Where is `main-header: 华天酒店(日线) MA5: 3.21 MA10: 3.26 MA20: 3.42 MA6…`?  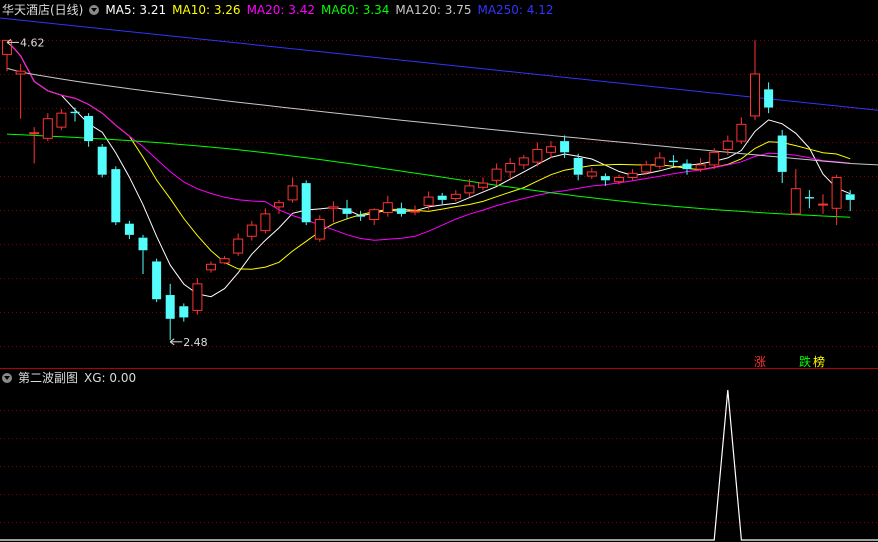 main-header: 华天酒店(日线) MA5: 3.21 MA10: 3.26 MA20: 3.42 MA6… is located at coordinates (281, 10).